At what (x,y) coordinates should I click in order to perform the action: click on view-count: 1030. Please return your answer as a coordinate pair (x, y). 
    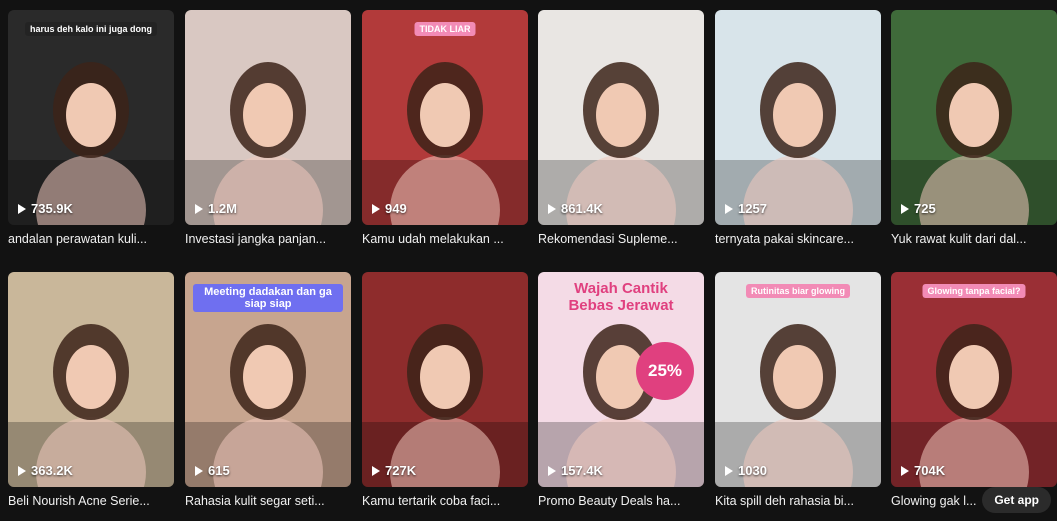
    Looking at the image, I should click on (746, 470).